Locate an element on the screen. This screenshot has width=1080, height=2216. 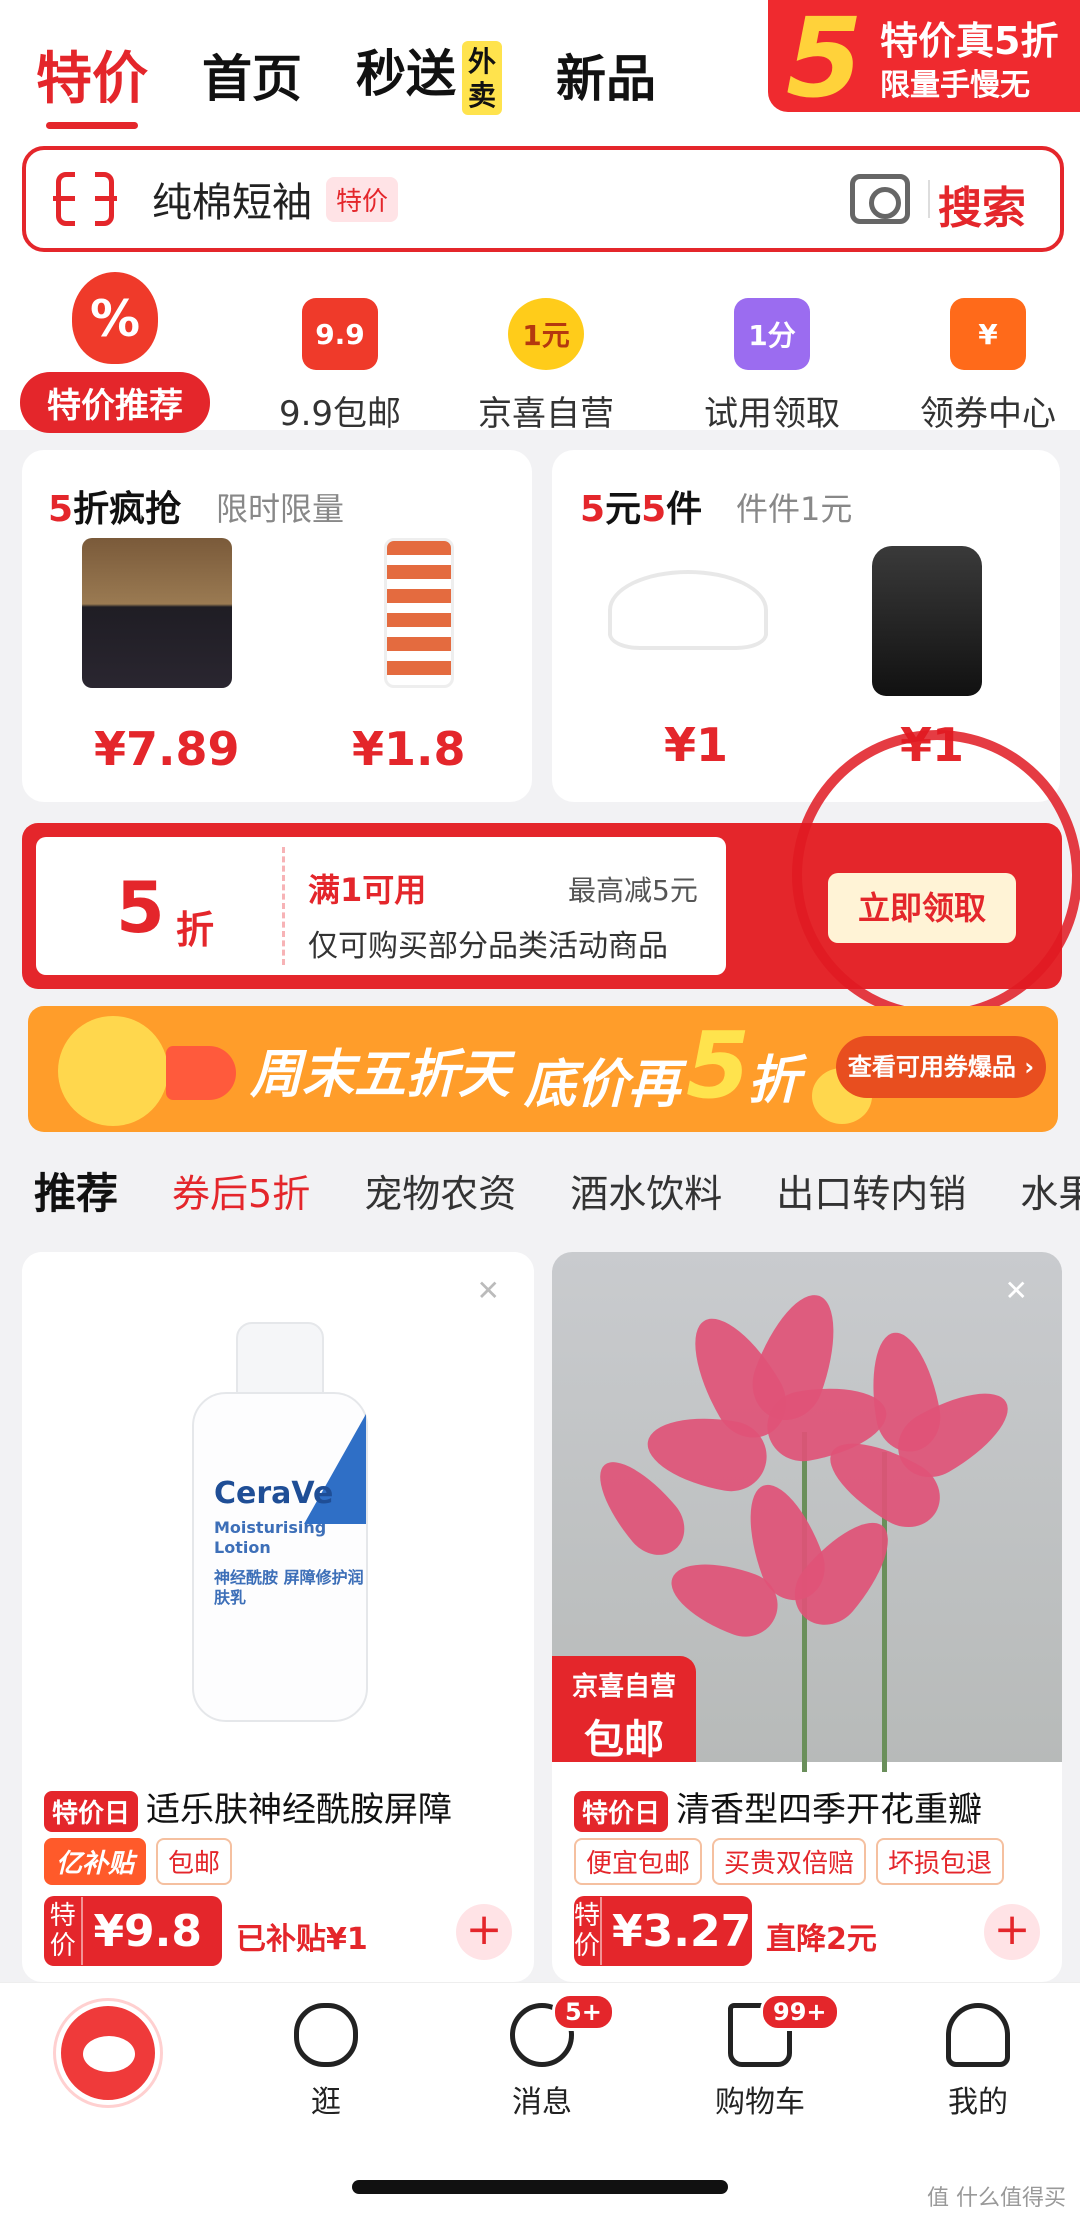
scan-icon is located at coordinates (85, 199).